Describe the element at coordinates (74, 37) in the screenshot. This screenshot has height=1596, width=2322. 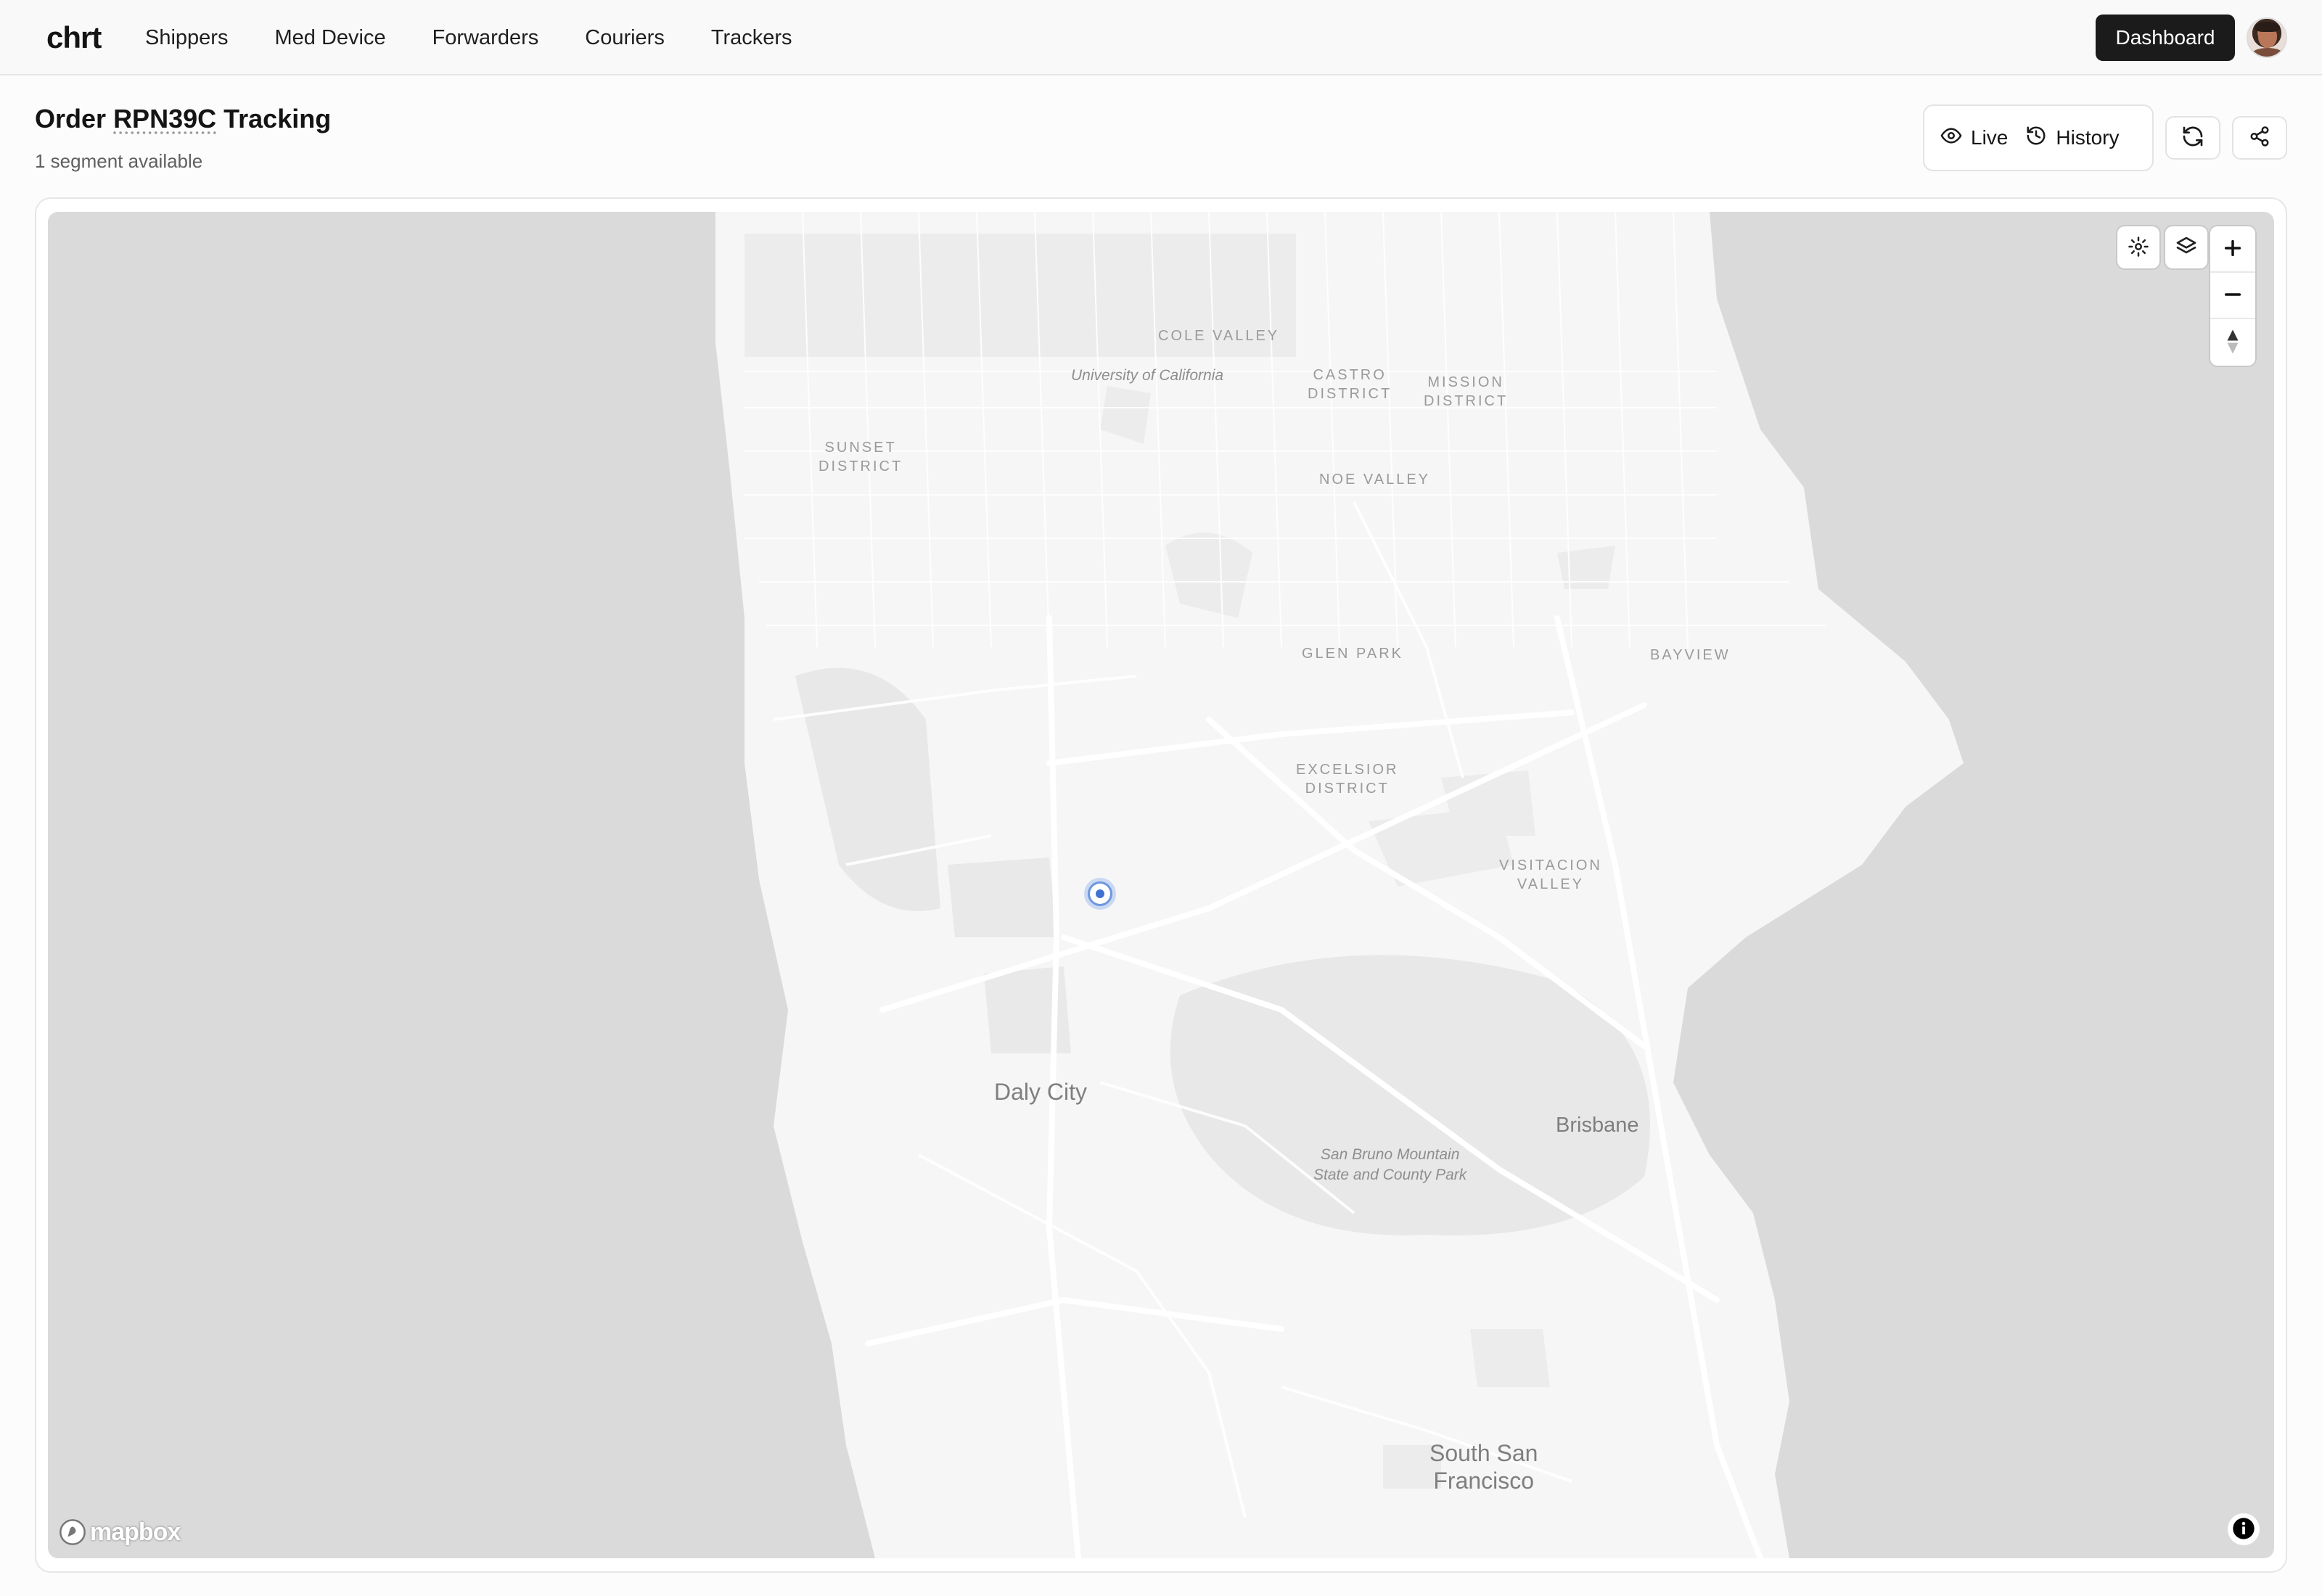
I see `brand-logo: chrt` at that location.